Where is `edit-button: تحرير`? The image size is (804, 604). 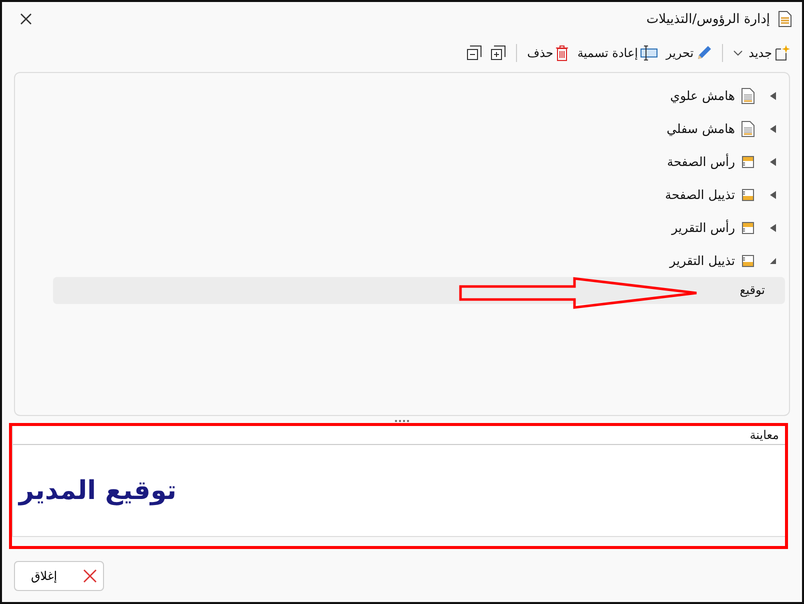 edit-button: تحرير is located at coordinates (689, 53).